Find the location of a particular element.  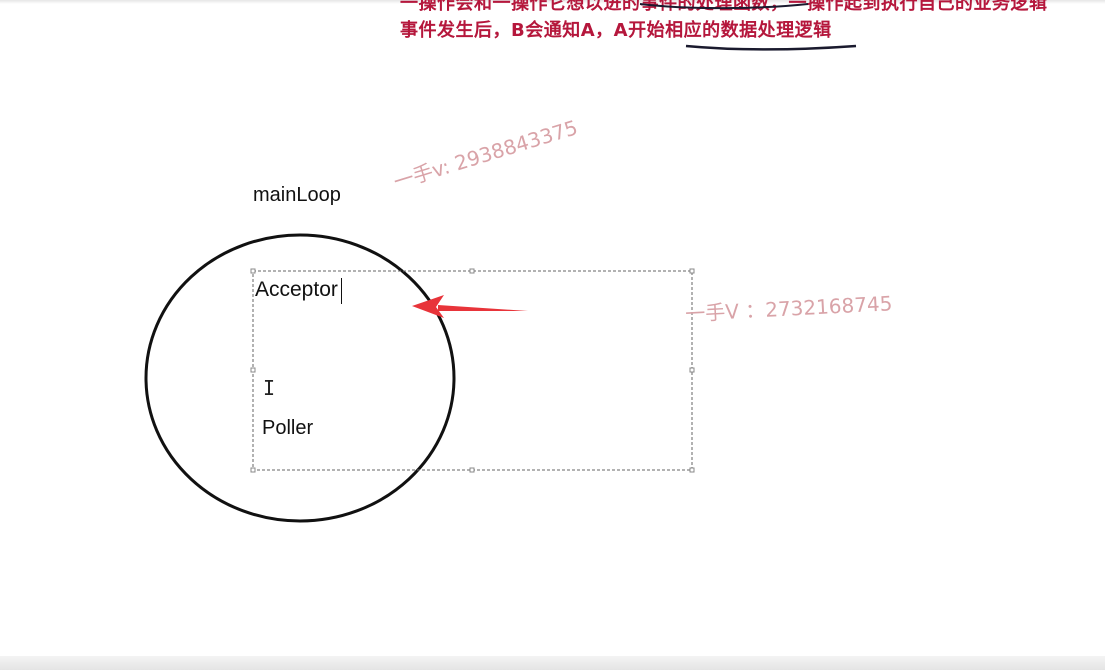

handle-bottom-mid is located at coordinates (472, 470).